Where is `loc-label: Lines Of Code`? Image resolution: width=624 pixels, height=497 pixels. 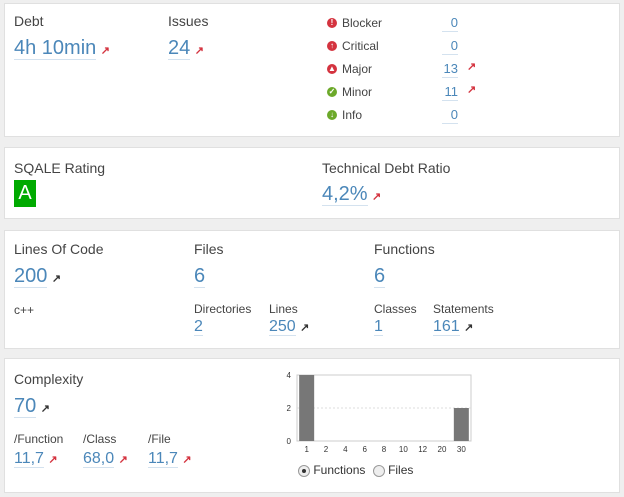
loc-label: Lines Of Code is located at coordinates (59, 249).